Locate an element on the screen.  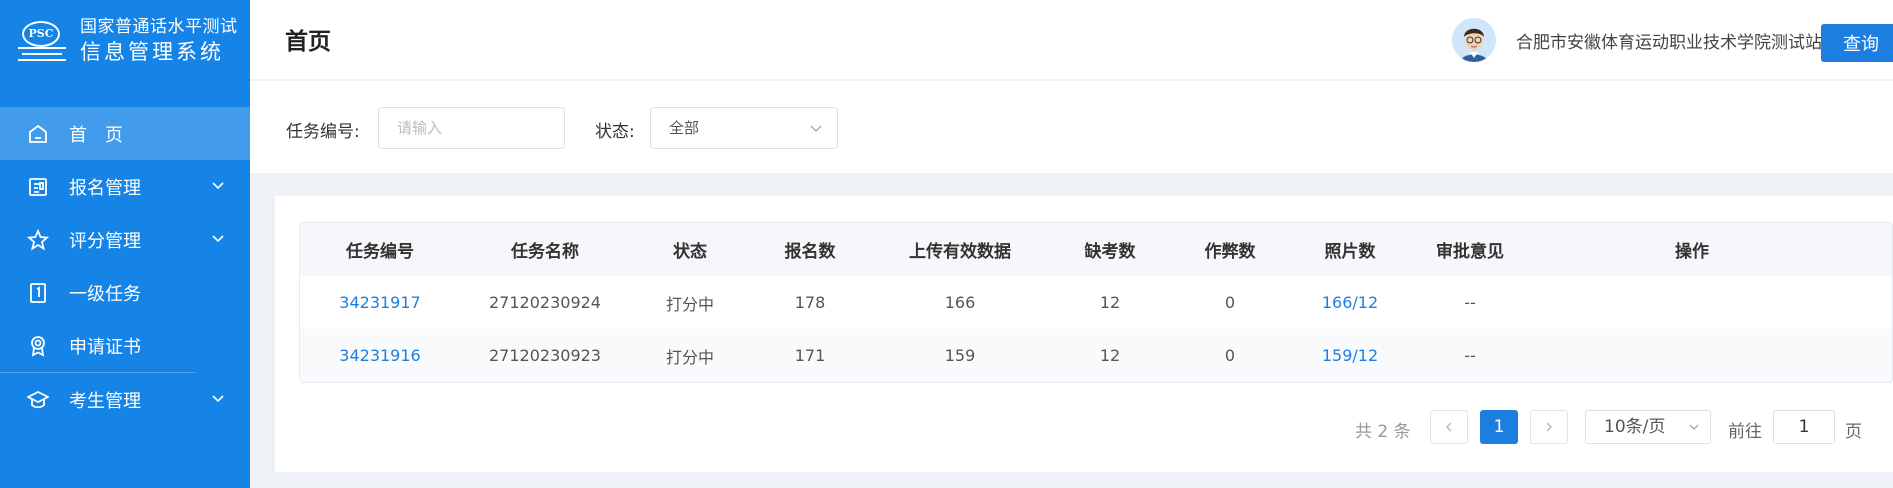
chevron-right-icon is located at coordinates (1549, 427).